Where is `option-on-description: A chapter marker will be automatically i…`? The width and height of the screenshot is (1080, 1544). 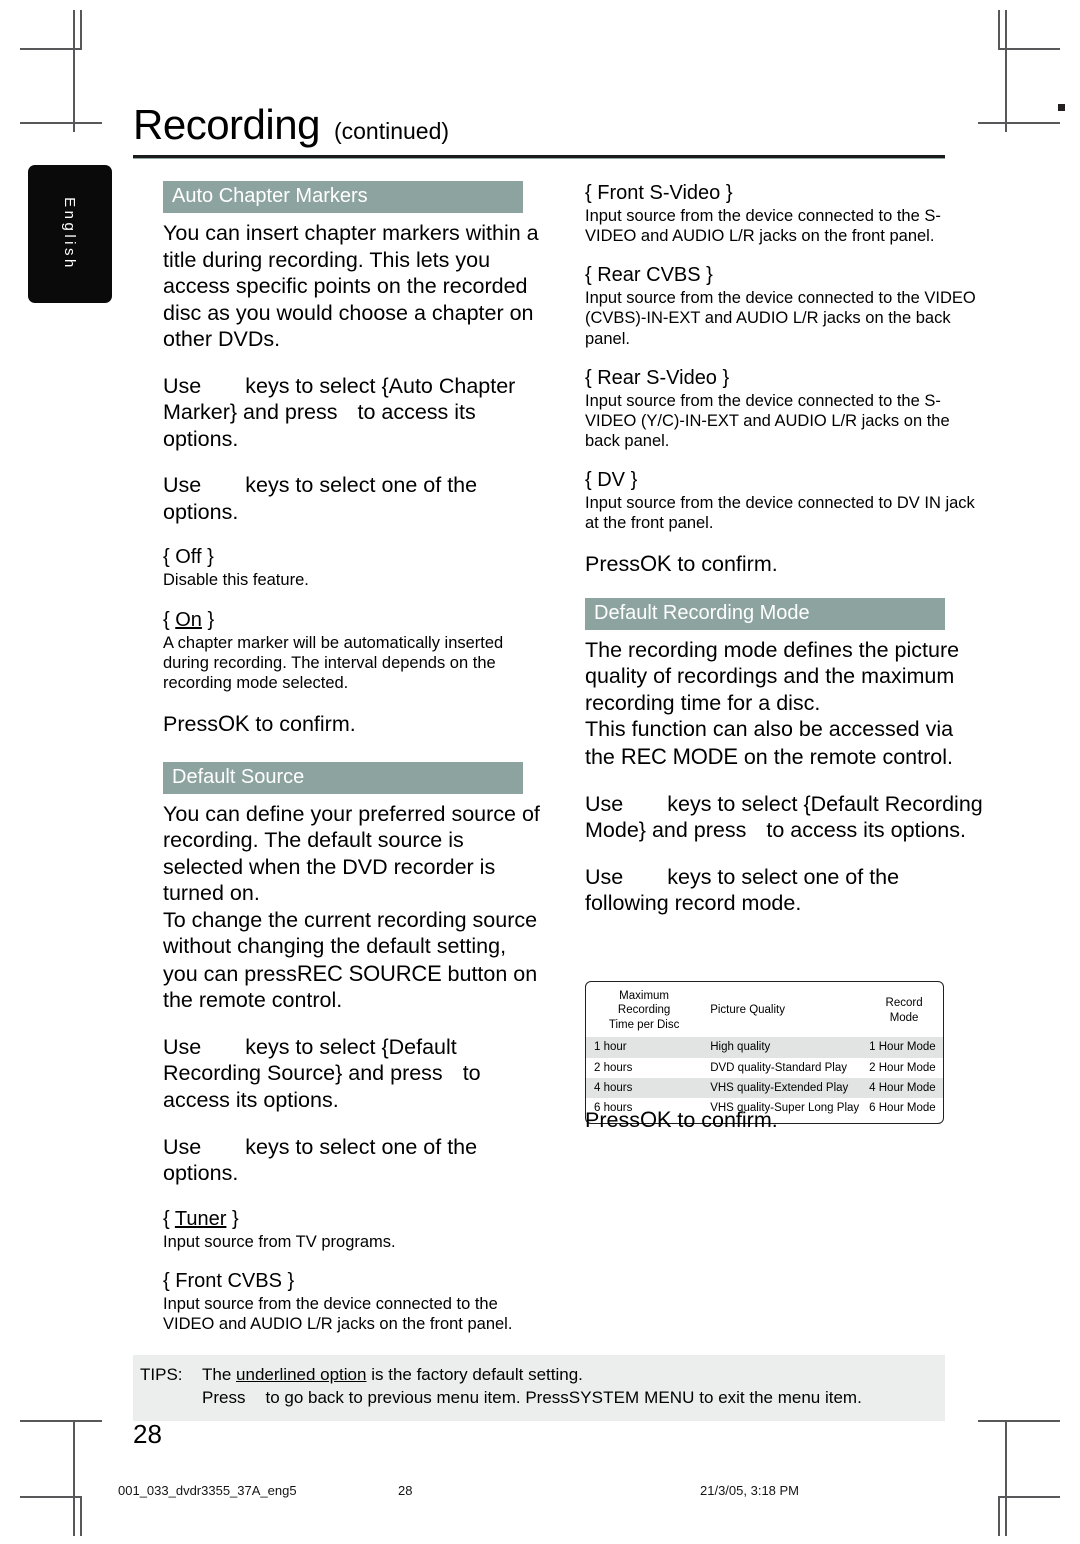 option-on-description: A chapter marker will be automatically i… is located at coordinates (333, 662).